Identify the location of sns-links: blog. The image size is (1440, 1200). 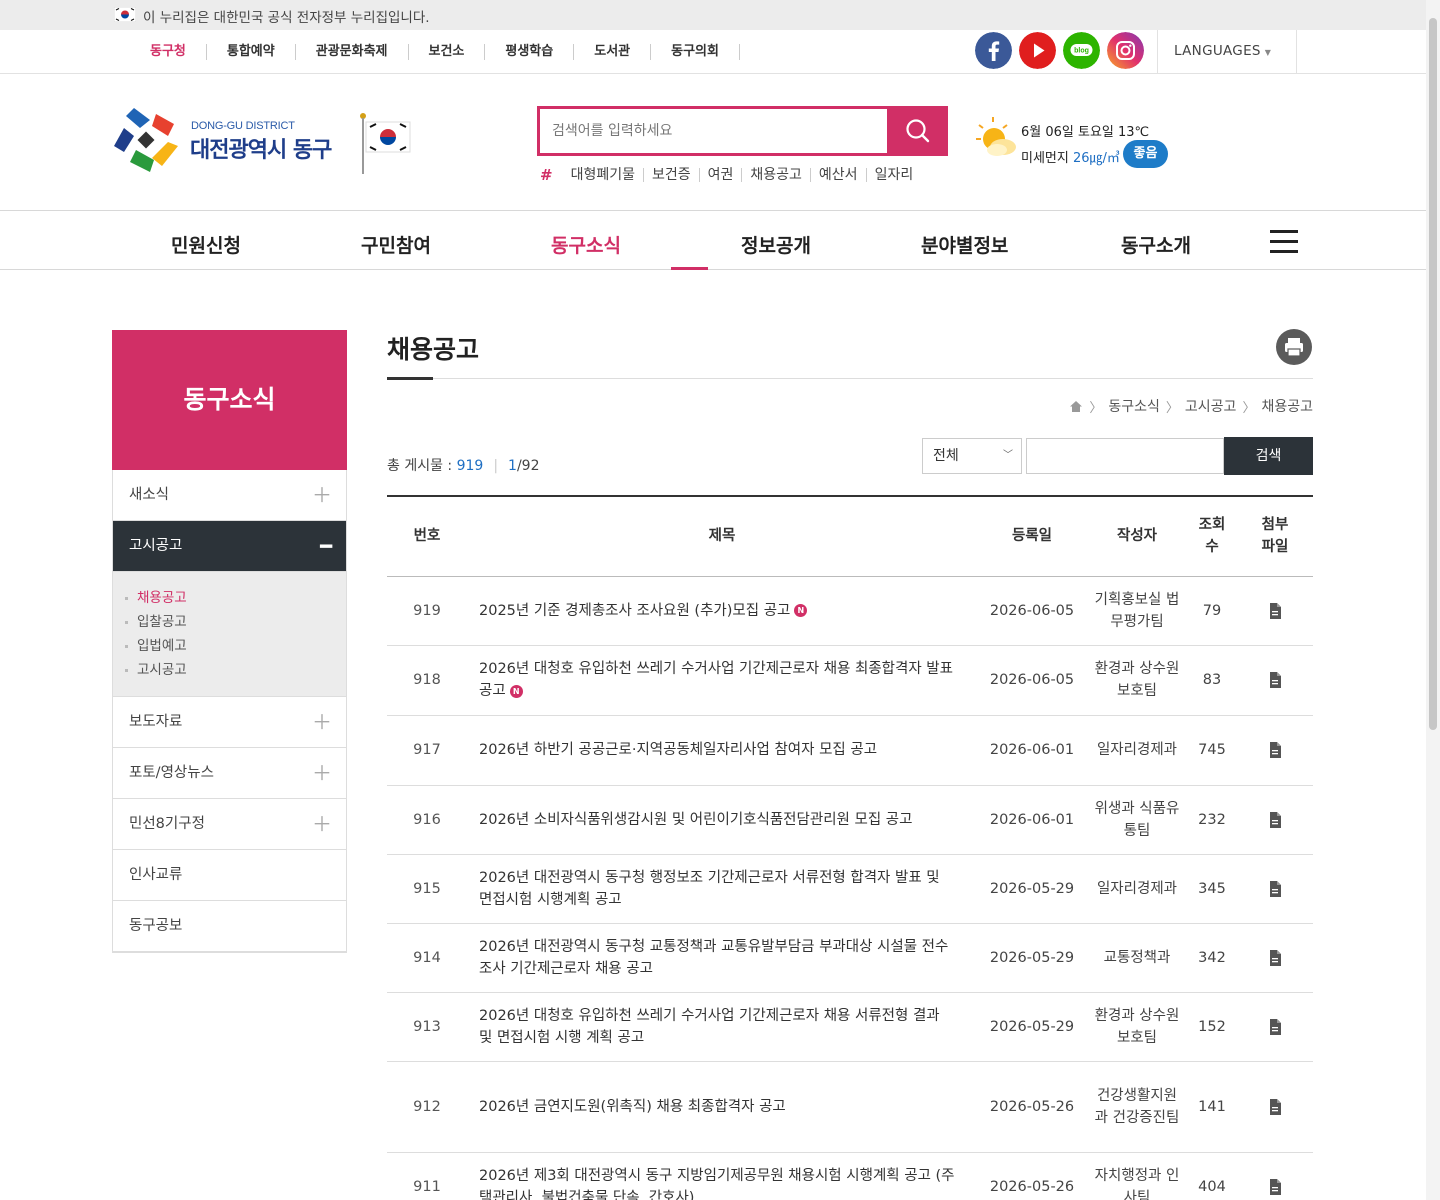
(1059, 50).